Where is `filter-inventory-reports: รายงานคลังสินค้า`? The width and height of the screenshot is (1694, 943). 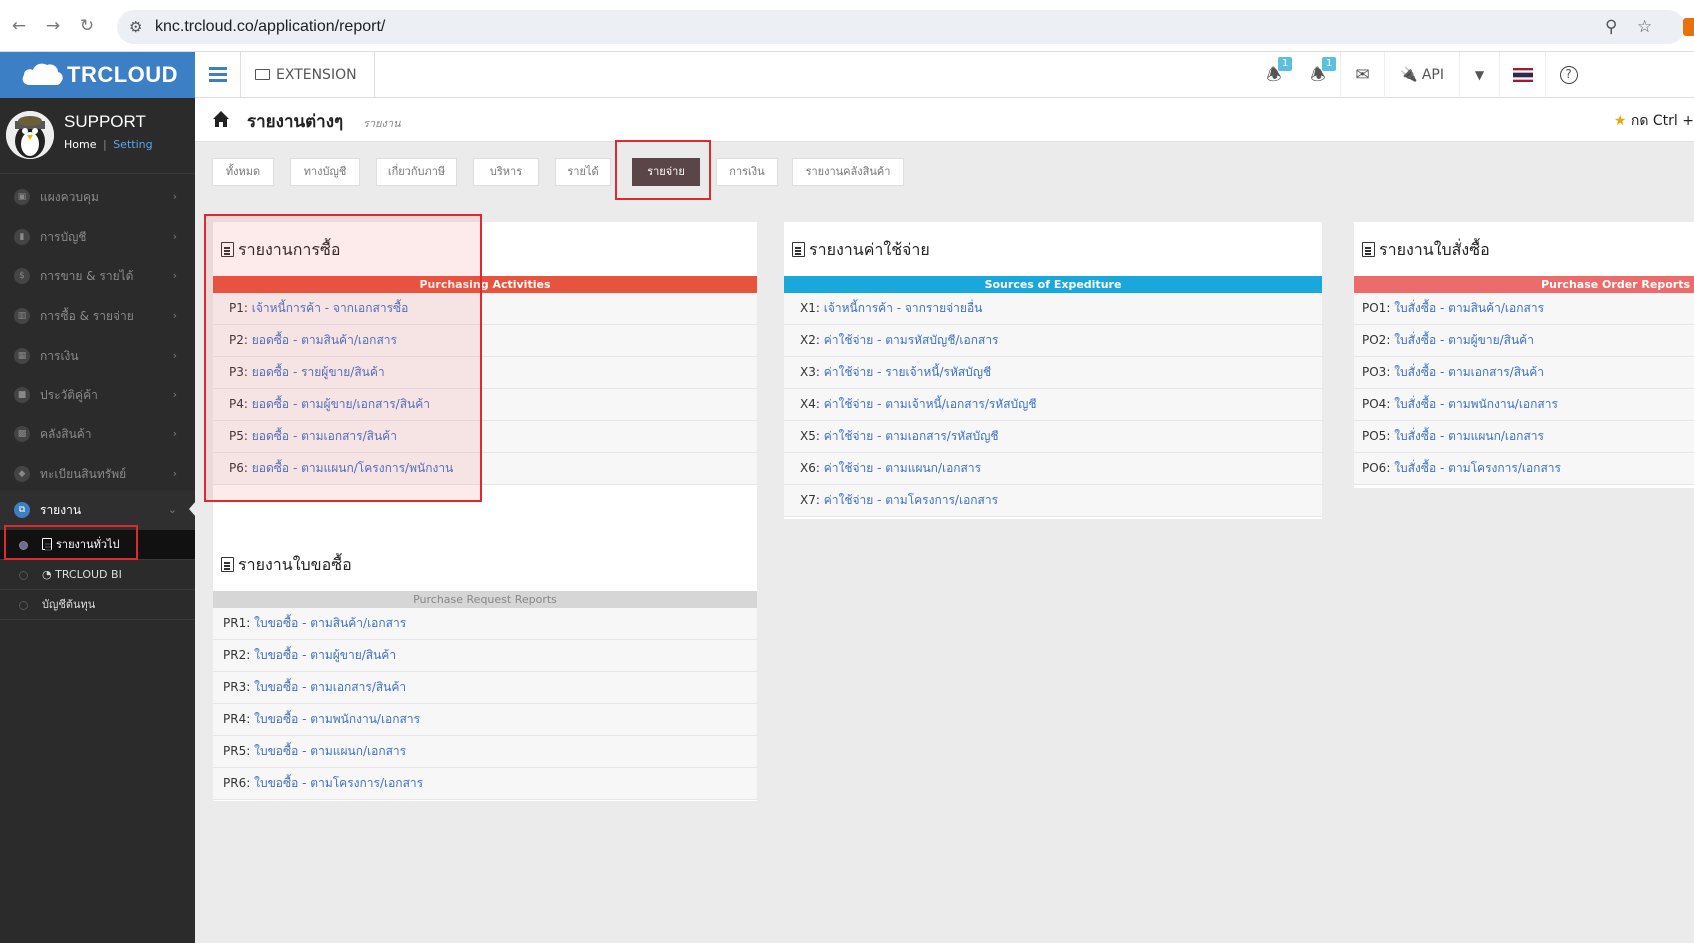
filter-inventory-reports: รายงานคลังสินค้า is located at coordinates (848, 172).